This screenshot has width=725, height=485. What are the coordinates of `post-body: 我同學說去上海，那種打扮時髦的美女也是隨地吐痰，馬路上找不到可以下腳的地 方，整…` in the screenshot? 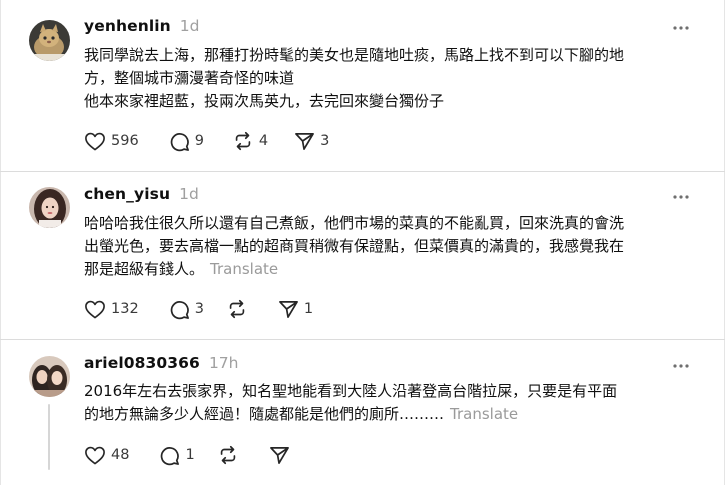 It's located at (394, 78).